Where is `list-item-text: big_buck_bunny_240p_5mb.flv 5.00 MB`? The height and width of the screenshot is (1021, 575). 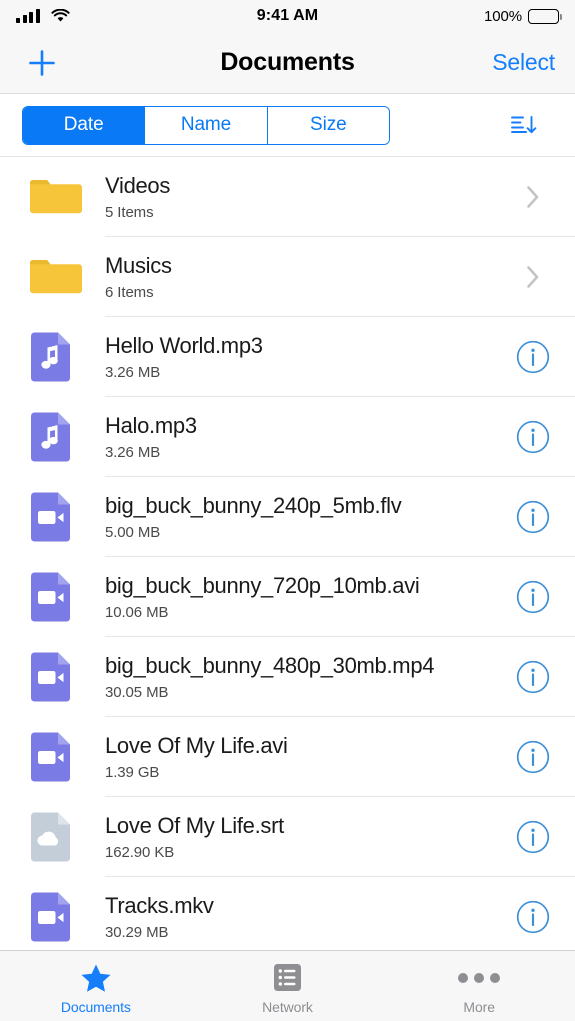 list-item-text: big_buck_bunny_240p_5mb.flv 5.00 MB is located at coordinates (298, 517).